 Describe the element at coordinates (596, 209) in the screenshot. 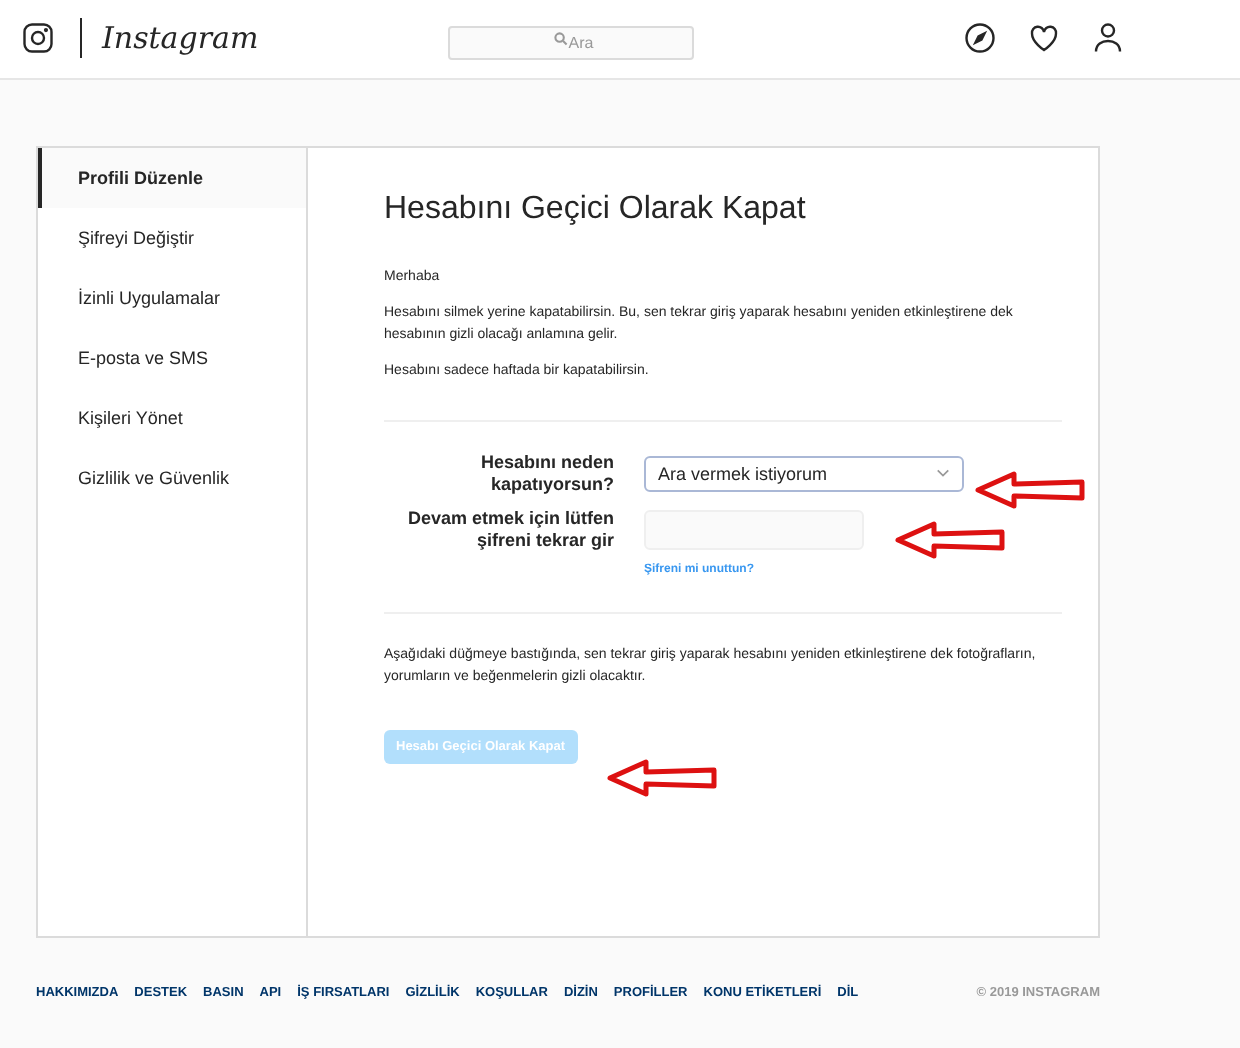

I see `page-title: Hesabını Geçici Olarak Kapat` at that location.